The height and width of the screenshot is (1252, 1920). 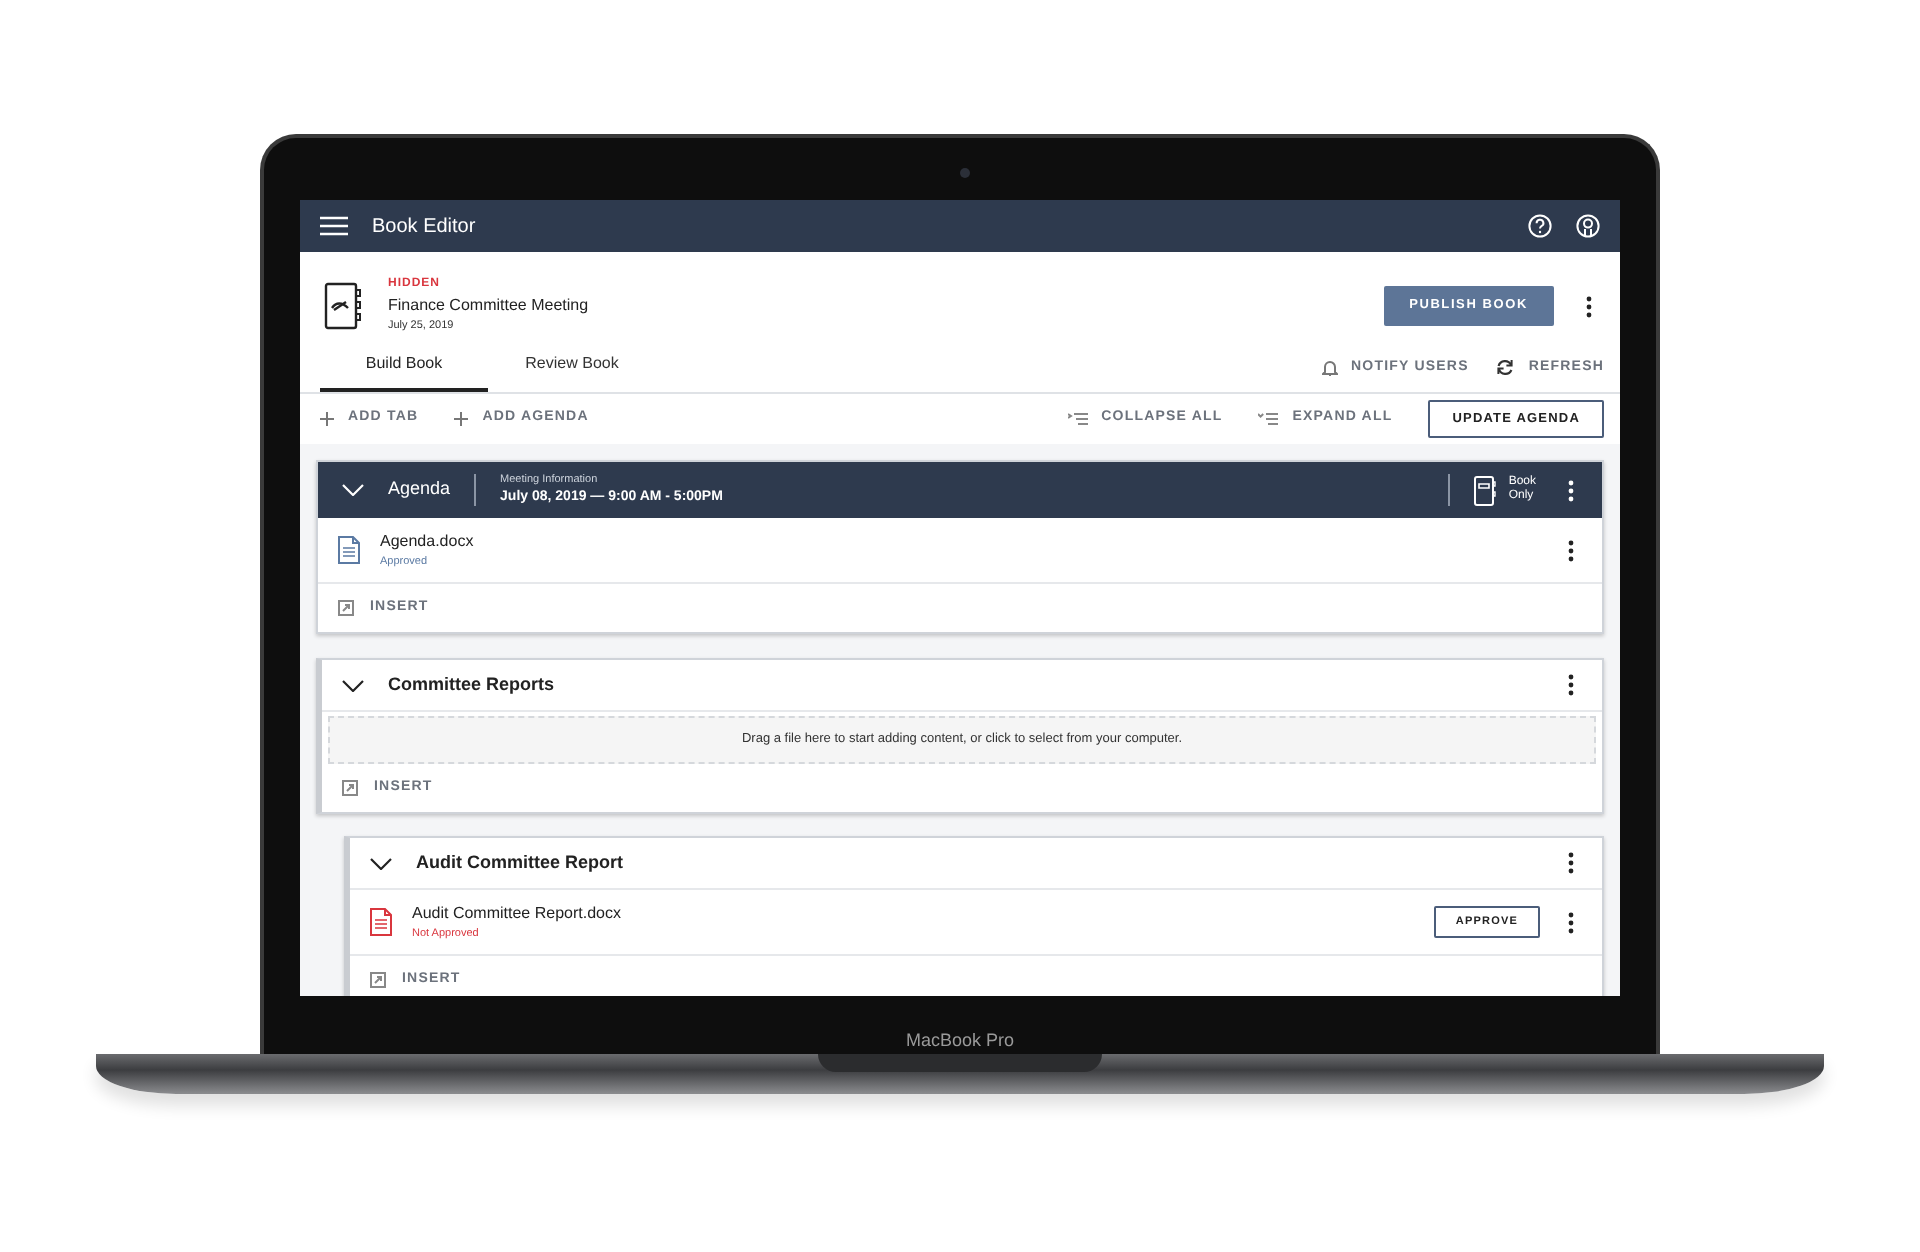 I want to click on account-icon, so click(x=1588, y=226).